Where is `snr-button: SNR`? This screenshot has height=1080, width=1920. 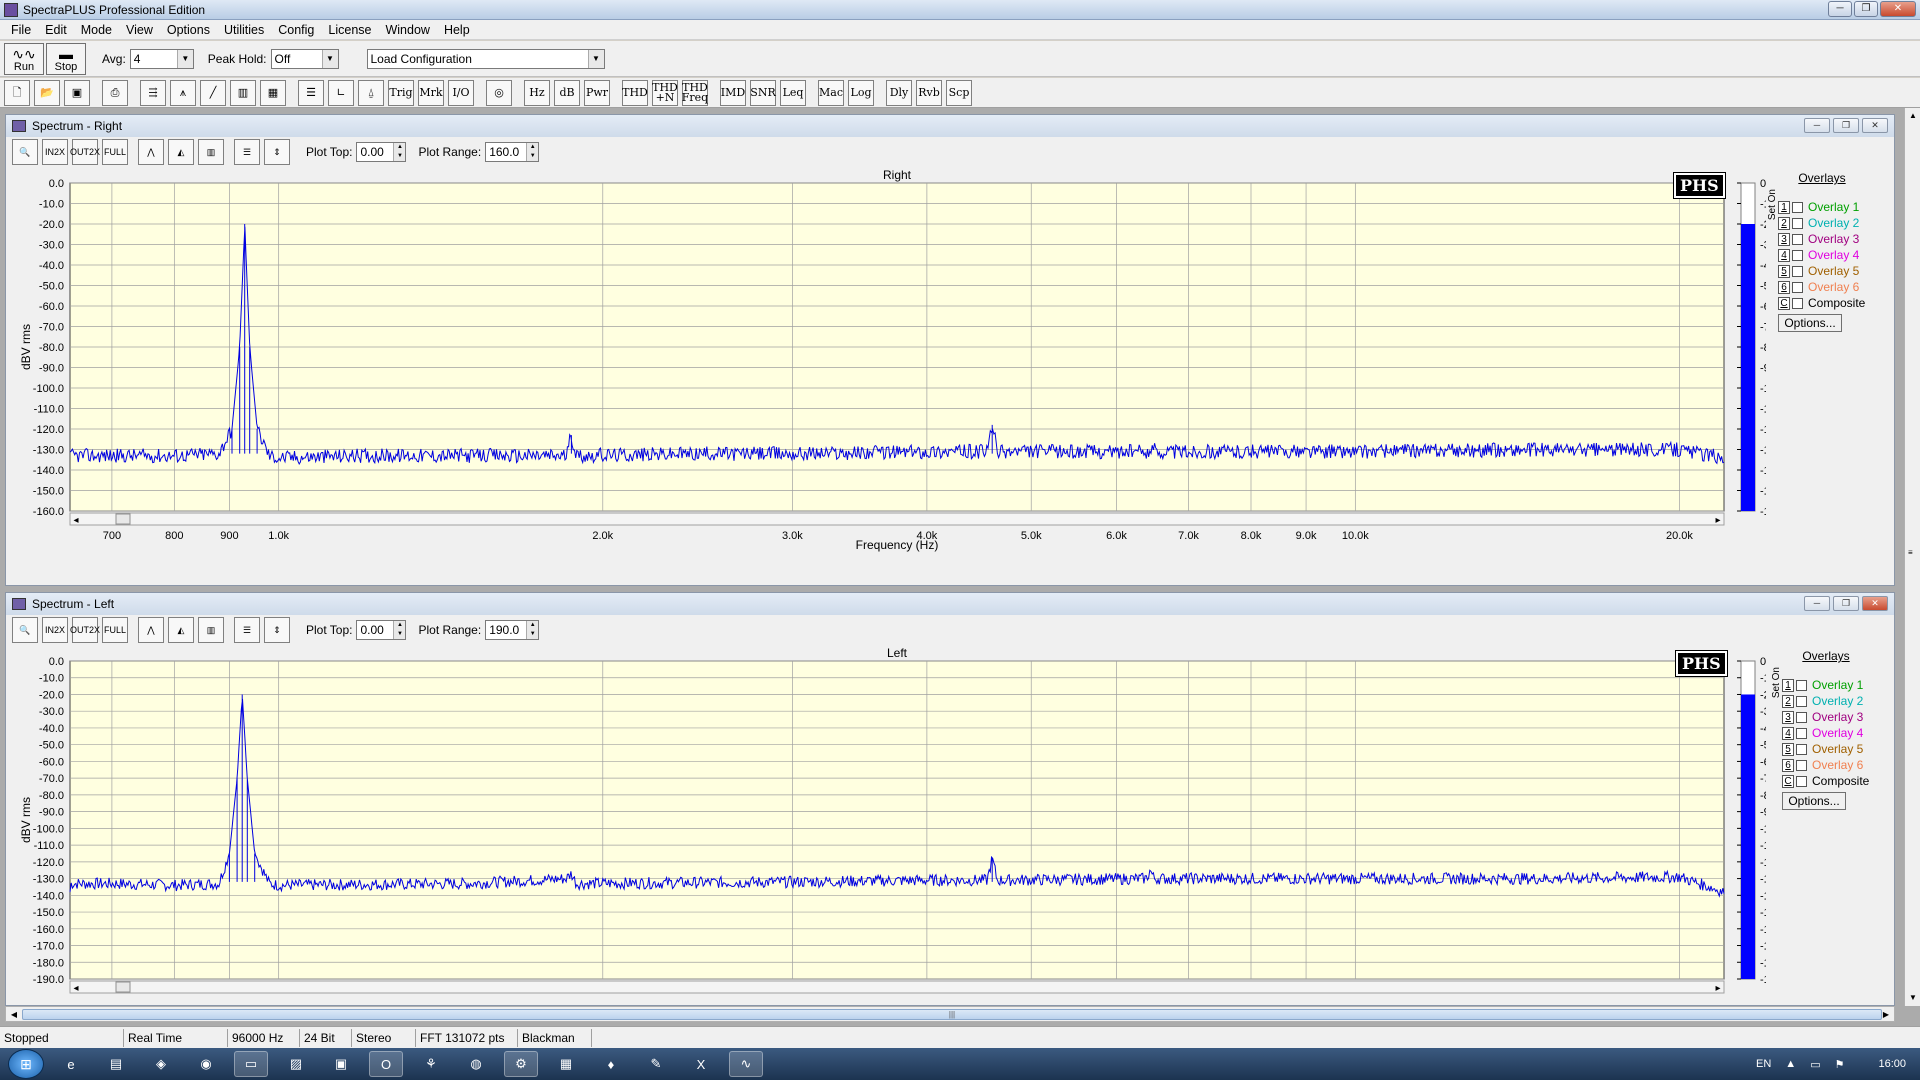
snr-button: SNR is located at coordinates (763, 92).